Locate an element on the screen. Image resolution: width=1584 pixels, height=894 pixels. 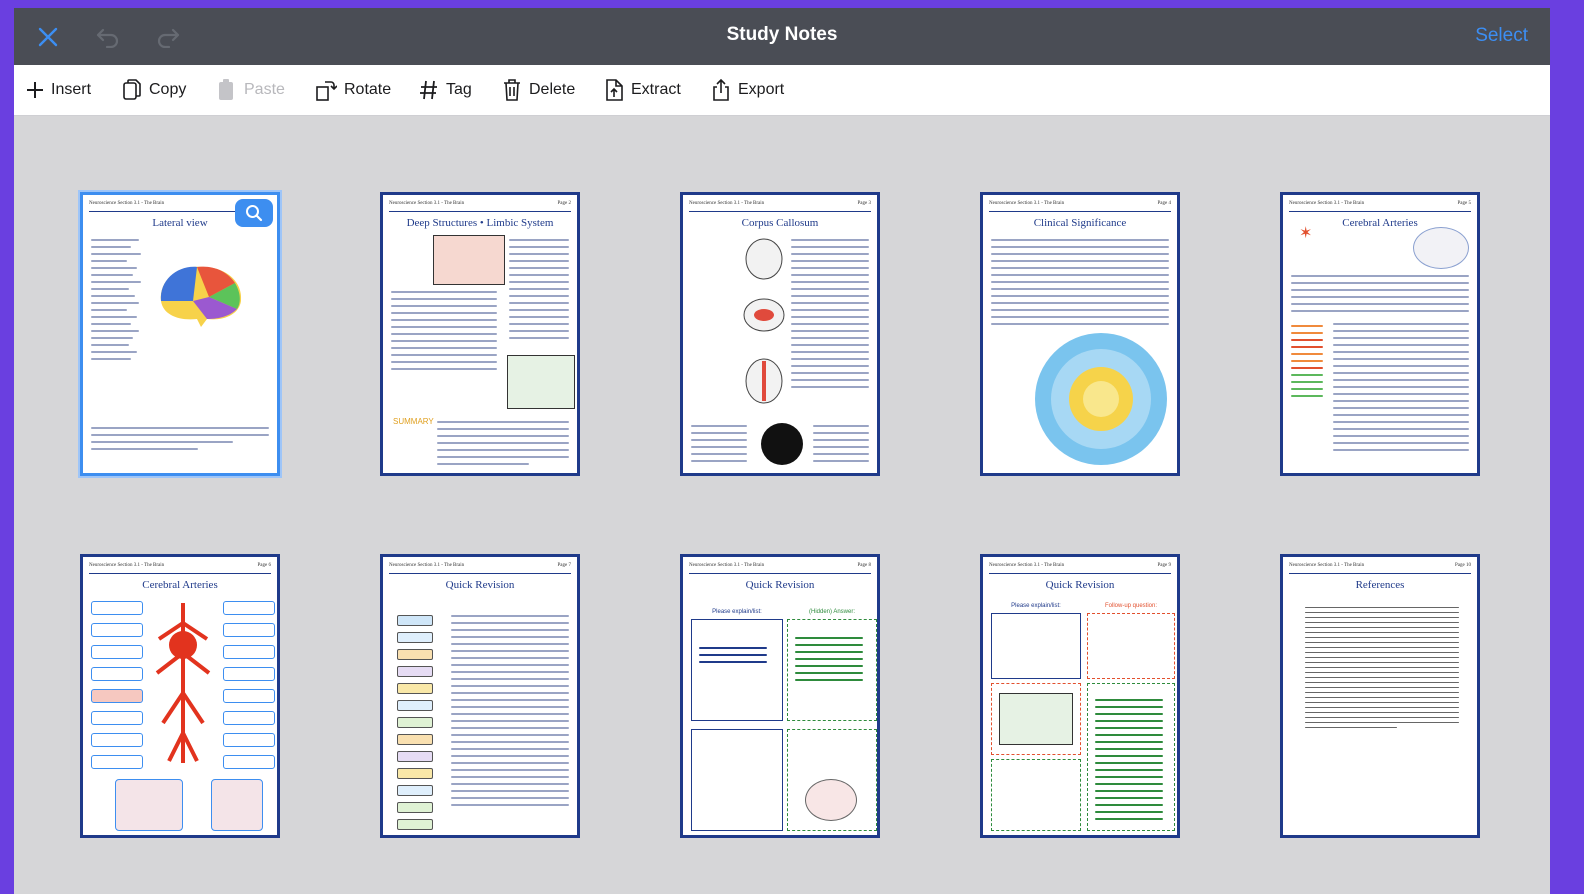
answer-box is located at coordinates (1036, 795).